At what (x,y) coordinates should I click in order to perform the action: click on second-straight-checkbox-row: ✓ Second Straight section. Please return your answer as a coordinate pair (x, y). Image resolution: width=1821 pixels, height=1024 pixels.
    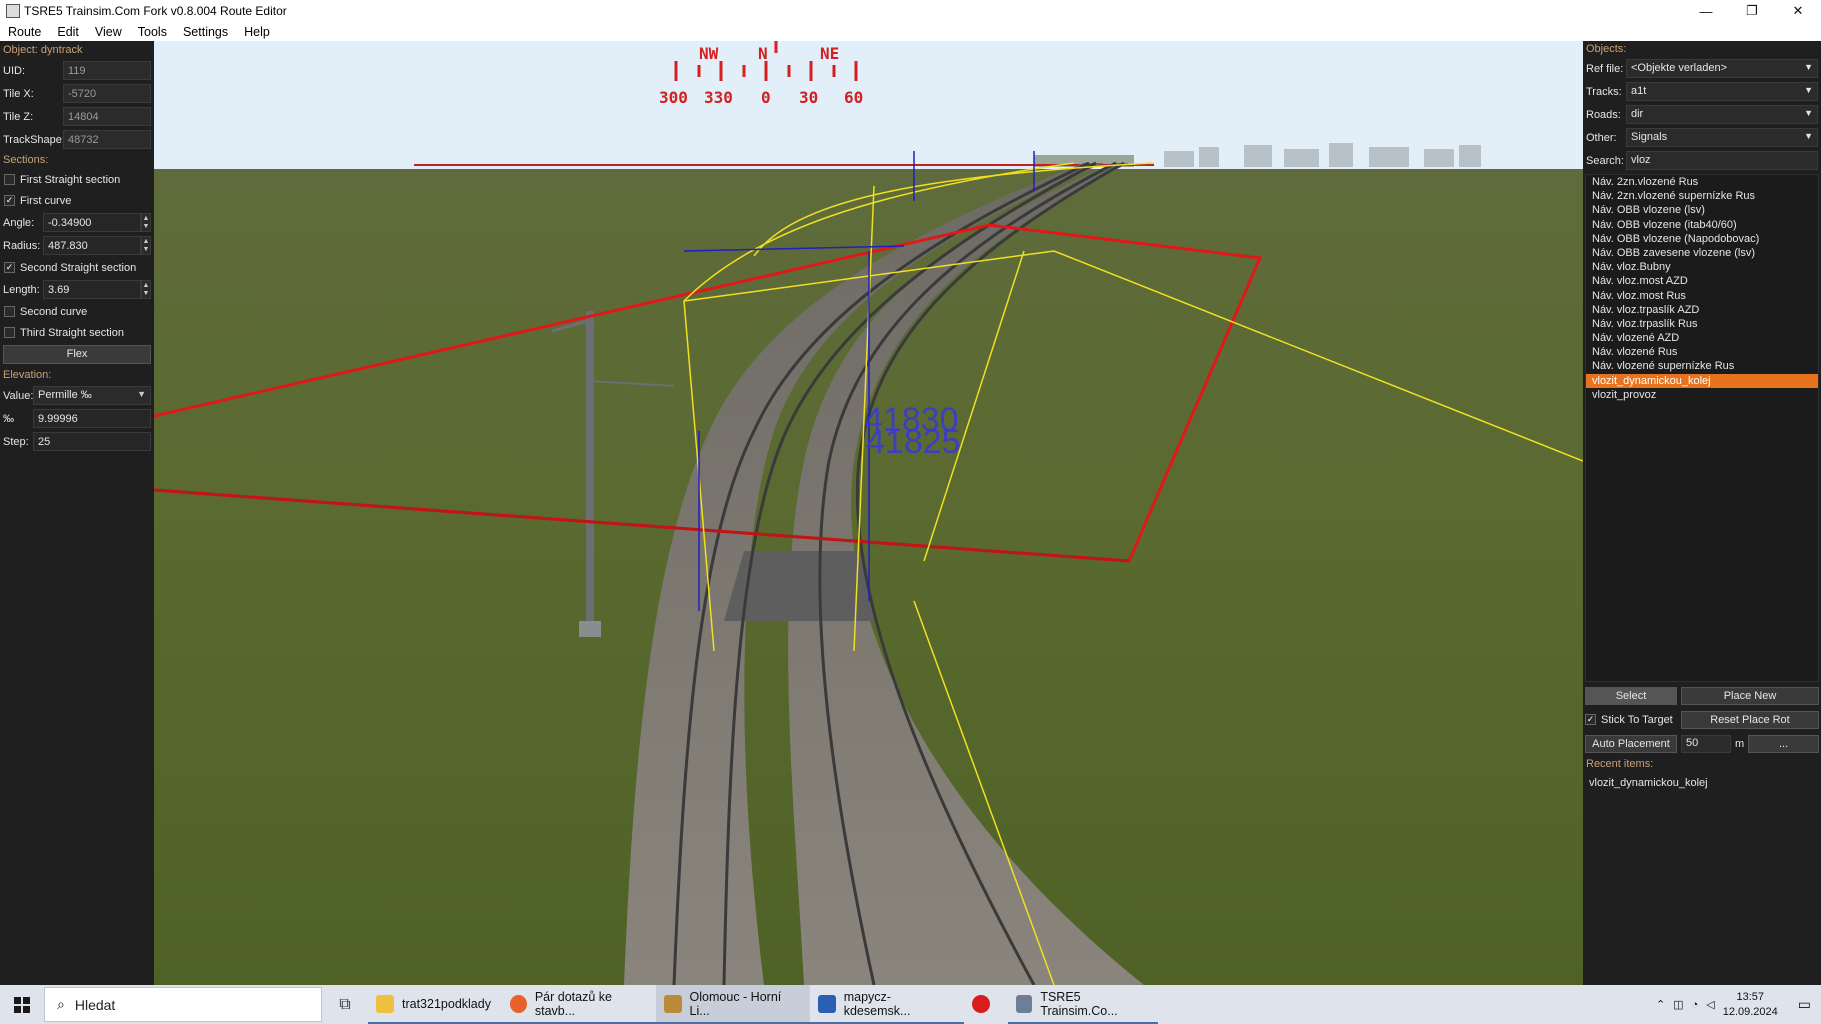
    Looking at the image, I should click on (77, 267).